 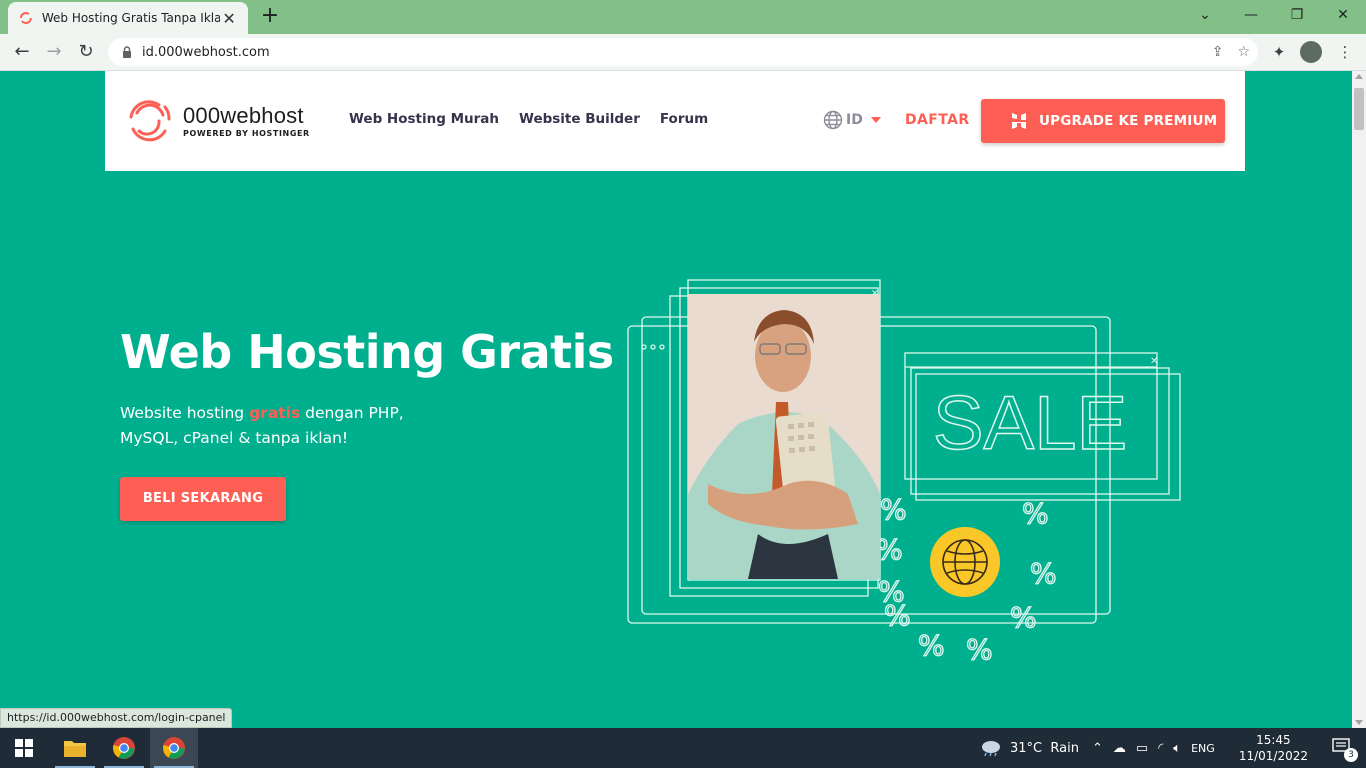 I want to click on scroll-up-arrow-icon, so click(x=1359, y=76).